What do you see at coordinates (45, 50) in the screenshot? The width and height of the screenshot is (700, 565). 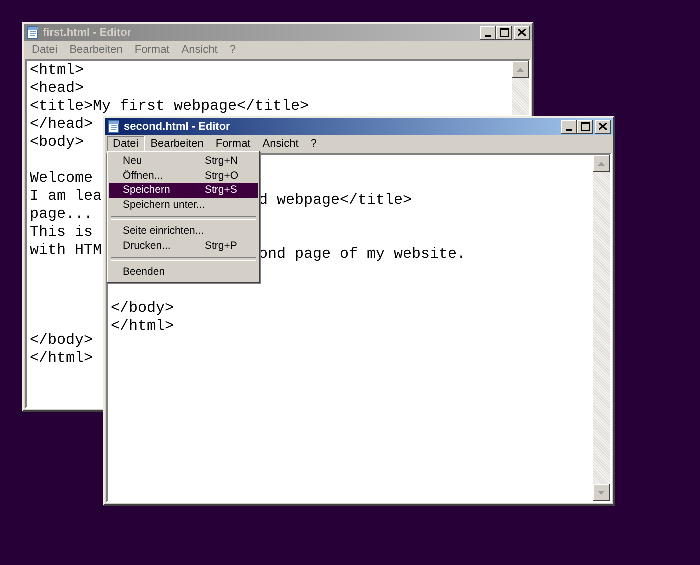 I see `menu-bar-item: Datei` at bounding box center [45, 50].